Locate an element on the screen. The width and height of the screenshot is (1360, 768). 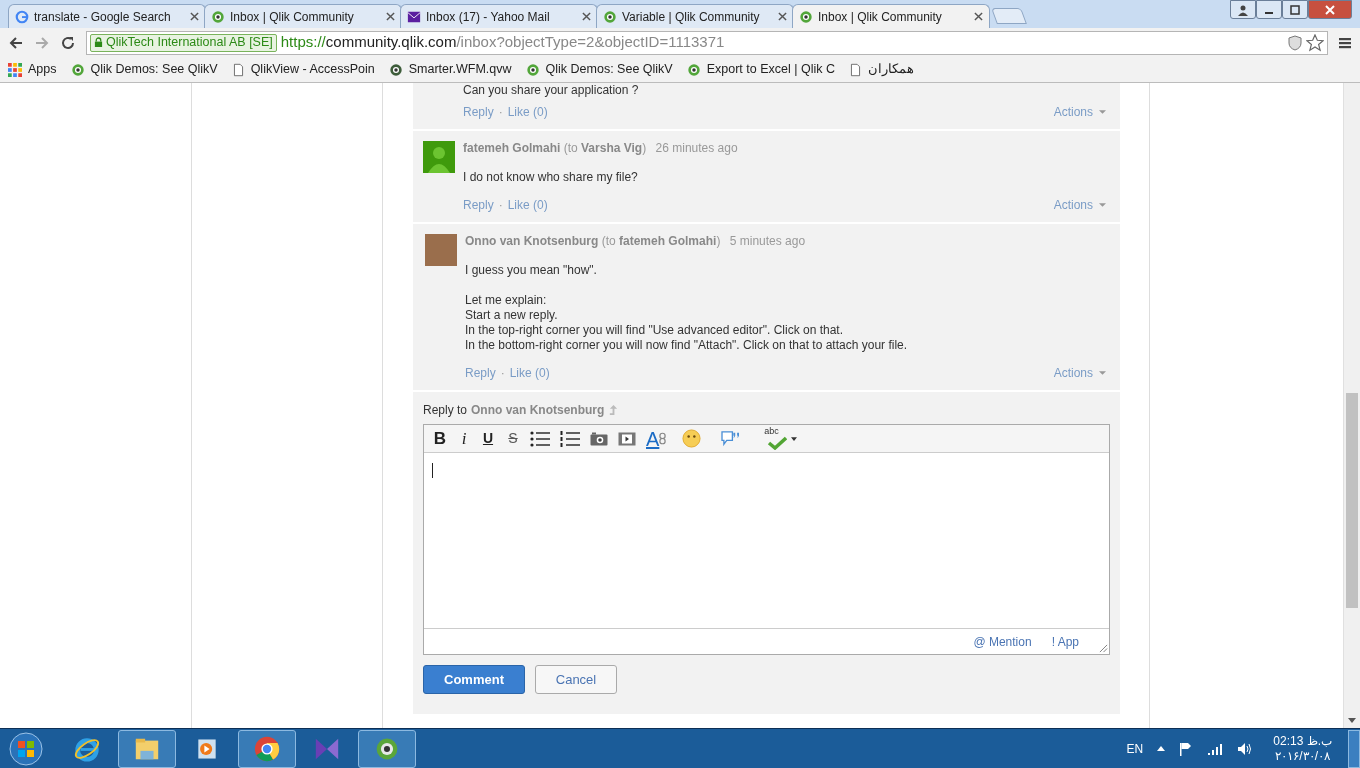
bookmark-link: همکاران is located at coordinates (881, 69).